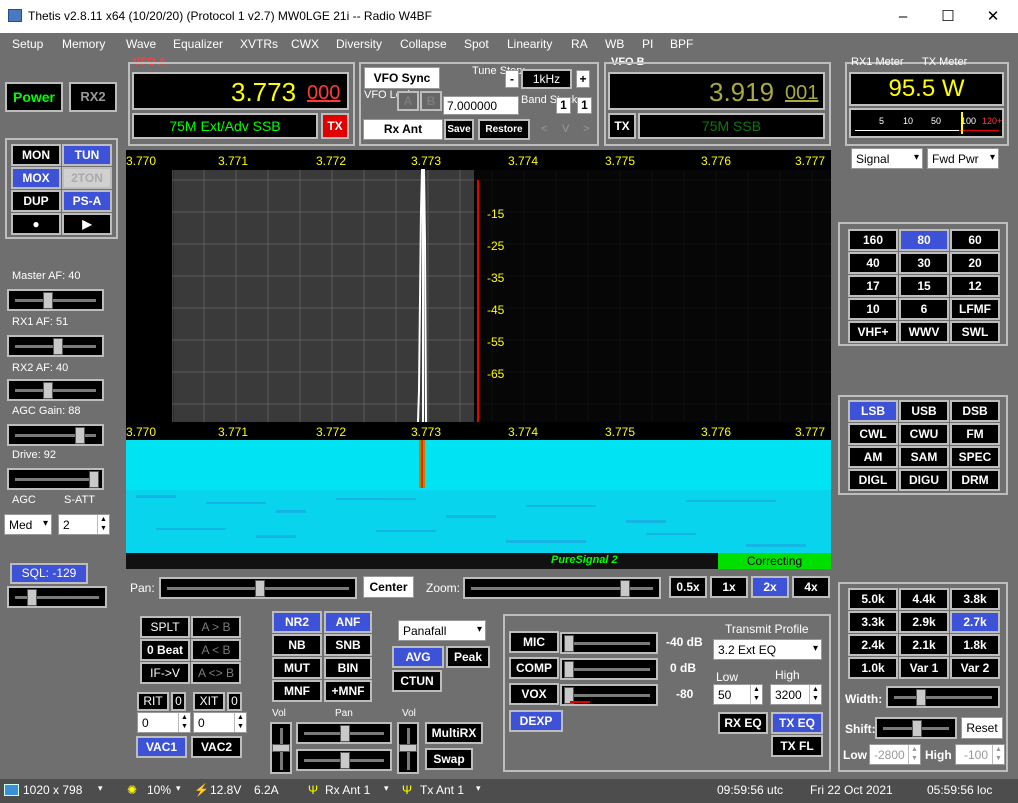 This screenshot has width=1018, height=803. What do you see at coordinates (584, 105) in the screenshot?
I see `band-stack-2-button: 1` at bounding box center [584, 105].